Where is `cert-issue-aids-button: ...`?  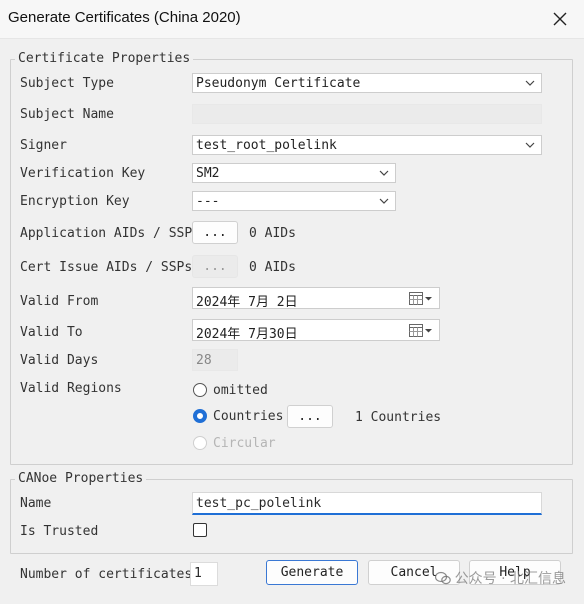 cert-issue-aids-button: ... is located at coordinates (215, 266).